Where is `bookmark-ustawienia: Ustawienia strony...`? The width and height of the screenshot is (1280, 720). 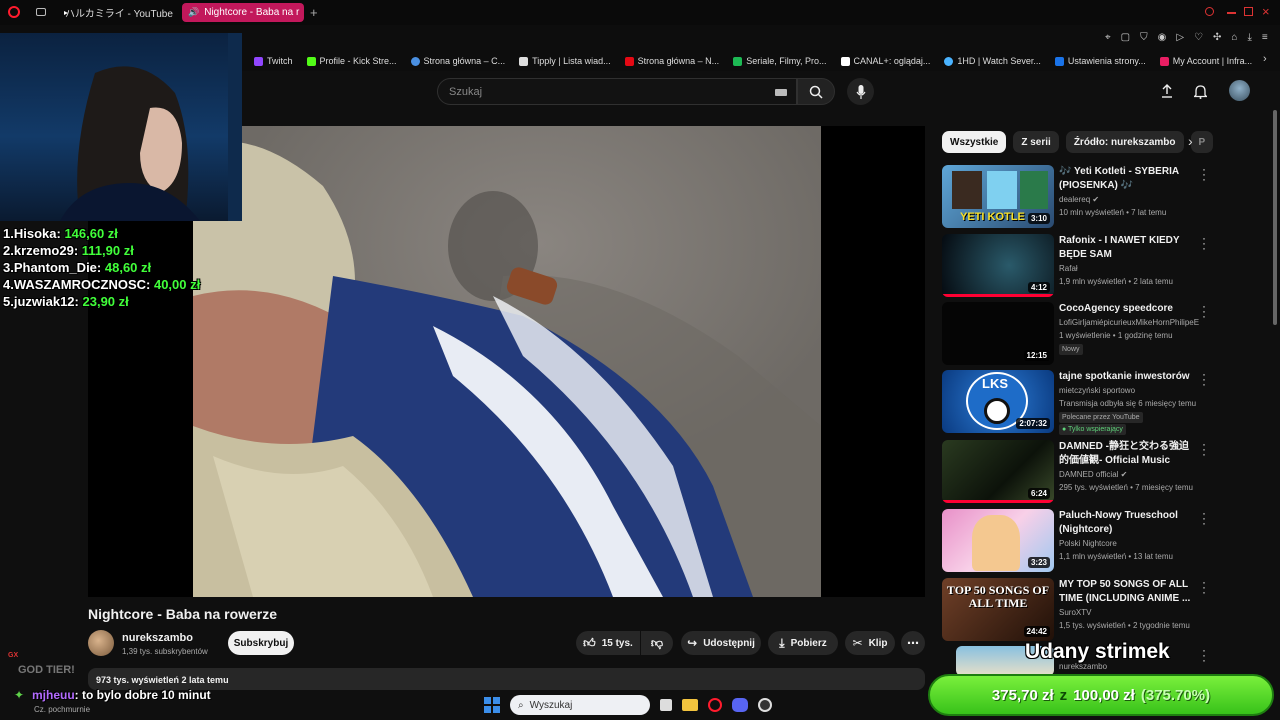 bookmark-ustawienia: Ustawienia strony... is located at coordinates (1100, 61).